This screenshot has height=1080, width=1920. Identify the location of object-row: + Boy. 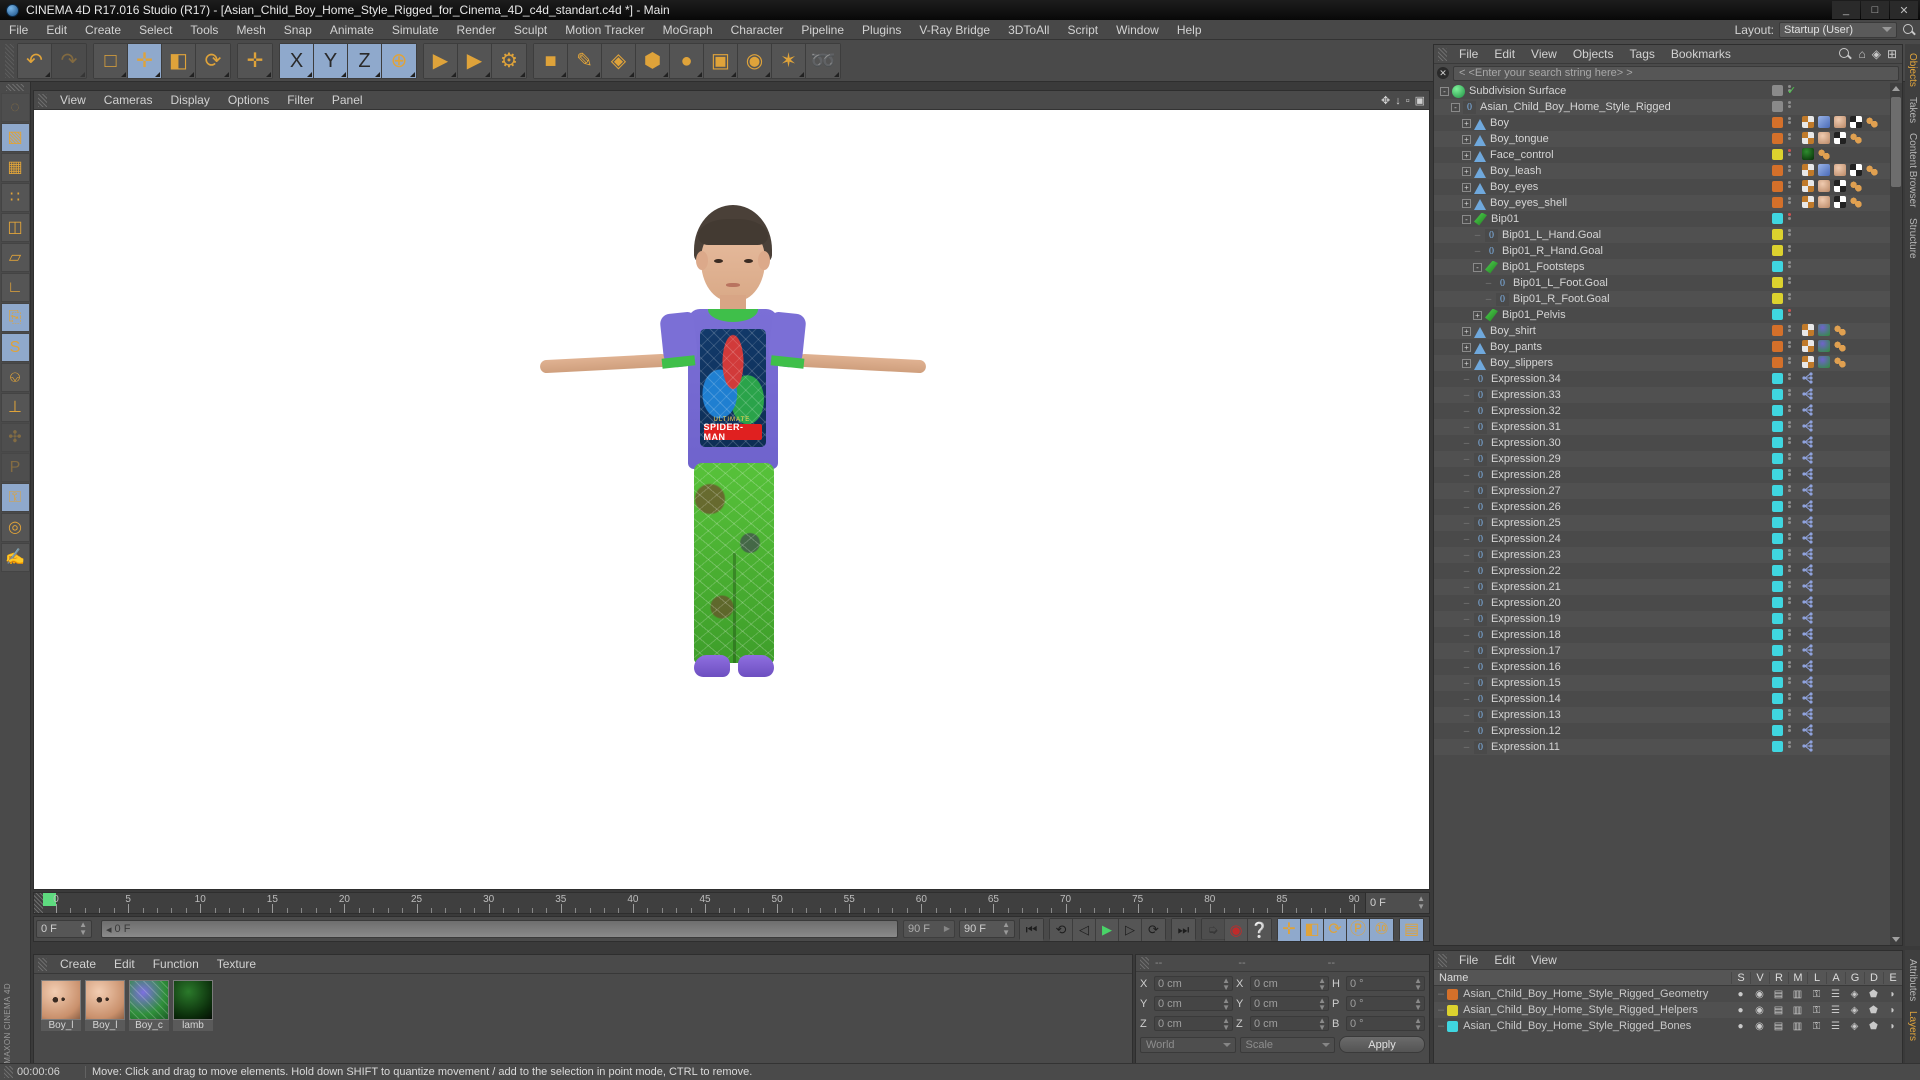
(1662, 123).